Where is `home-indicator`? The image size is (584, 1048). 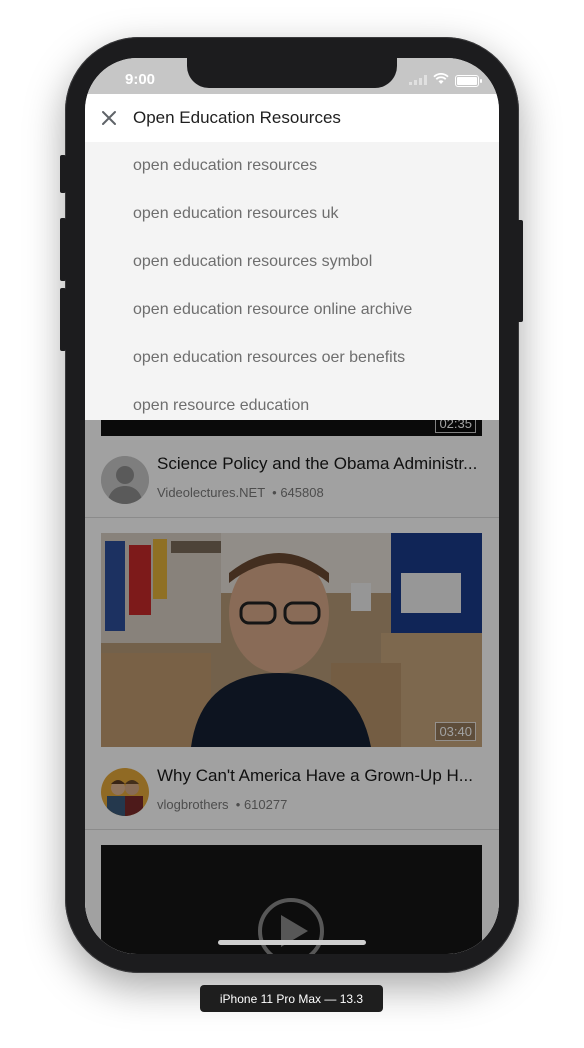
home-indicator is located at coordinates (292, 942).